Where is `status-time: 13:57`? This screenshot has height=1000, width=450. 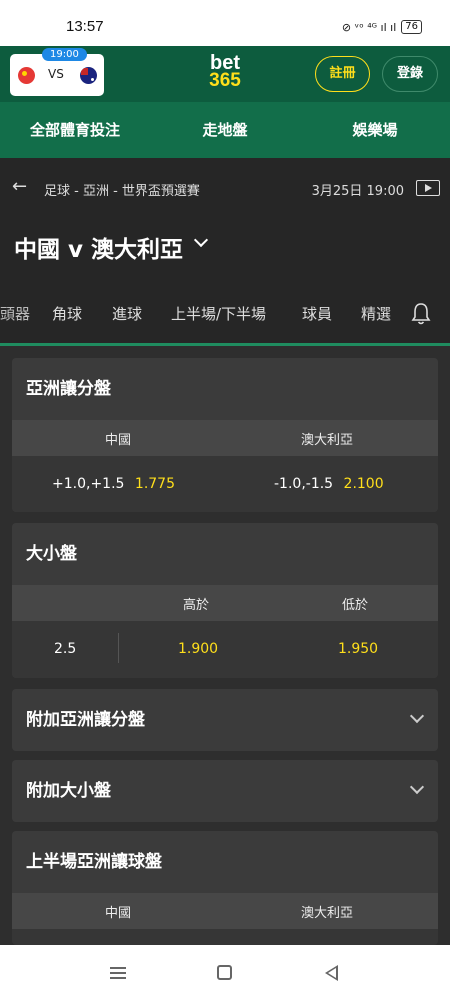
status-time: 13:57 is located at coordinates (85, 26).